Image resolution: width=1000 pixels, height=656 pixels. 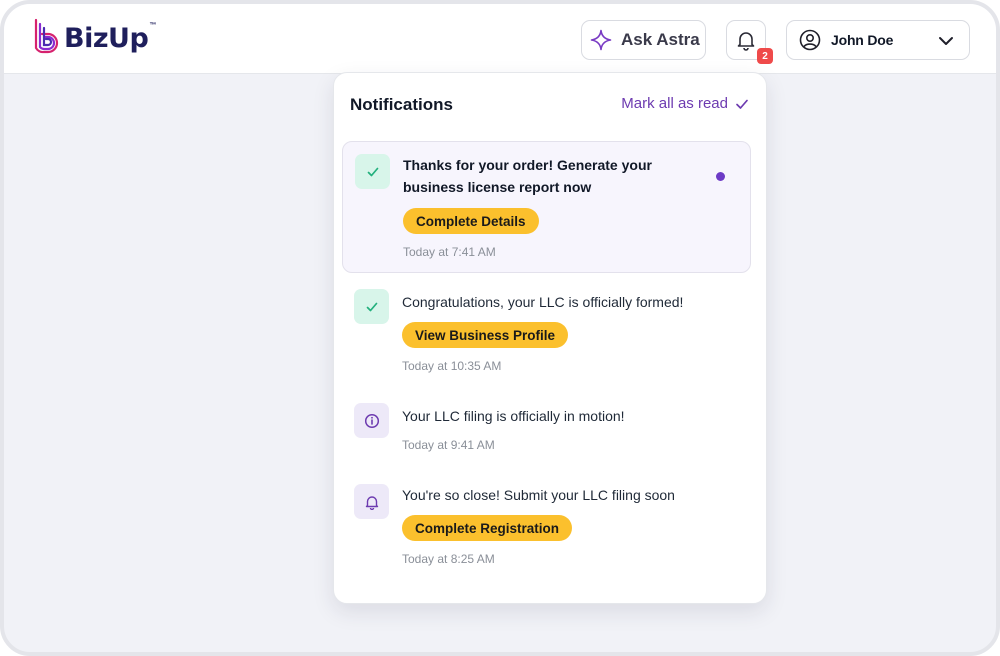 What do you see at coordinates (513, 416) in the screenshot?
I see `notification-text: Your LLC filing is officially in motion!` at bounding box center [513, 416].